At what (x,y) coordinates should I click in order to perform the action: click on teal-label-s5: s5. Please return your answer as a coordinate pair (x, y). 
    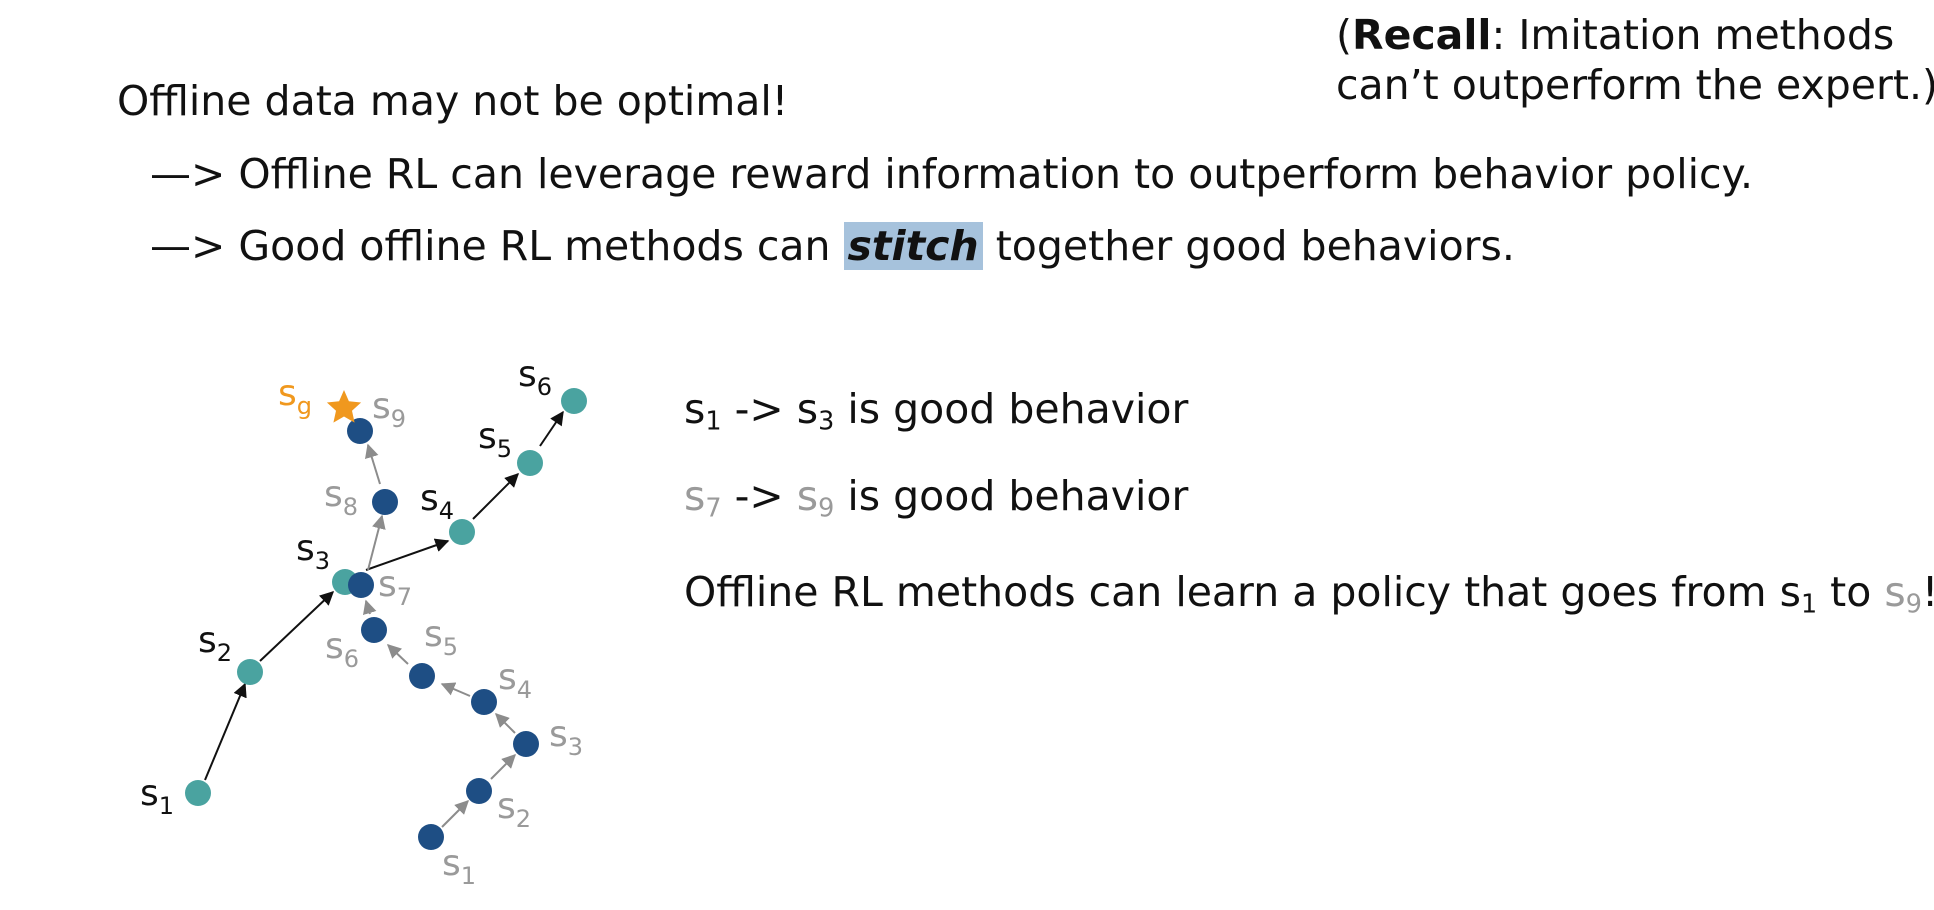
    Looking at the image, I should click on (495, 439).